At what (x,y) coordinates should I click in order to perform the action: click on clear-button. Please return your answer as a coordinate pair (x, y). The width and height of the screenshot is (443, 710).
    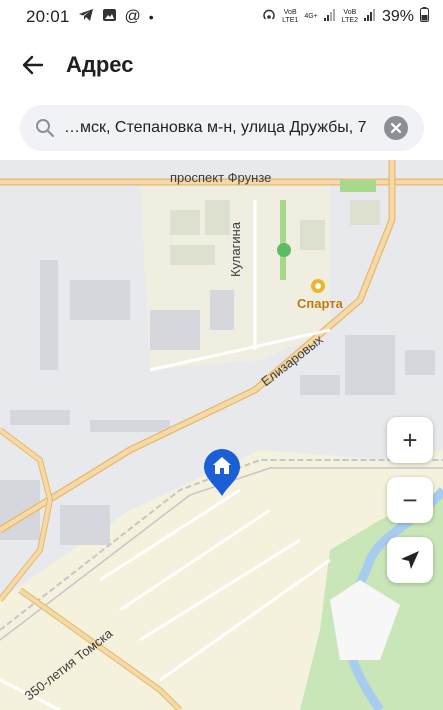
    Looking at the image, I should click on (396, 128).